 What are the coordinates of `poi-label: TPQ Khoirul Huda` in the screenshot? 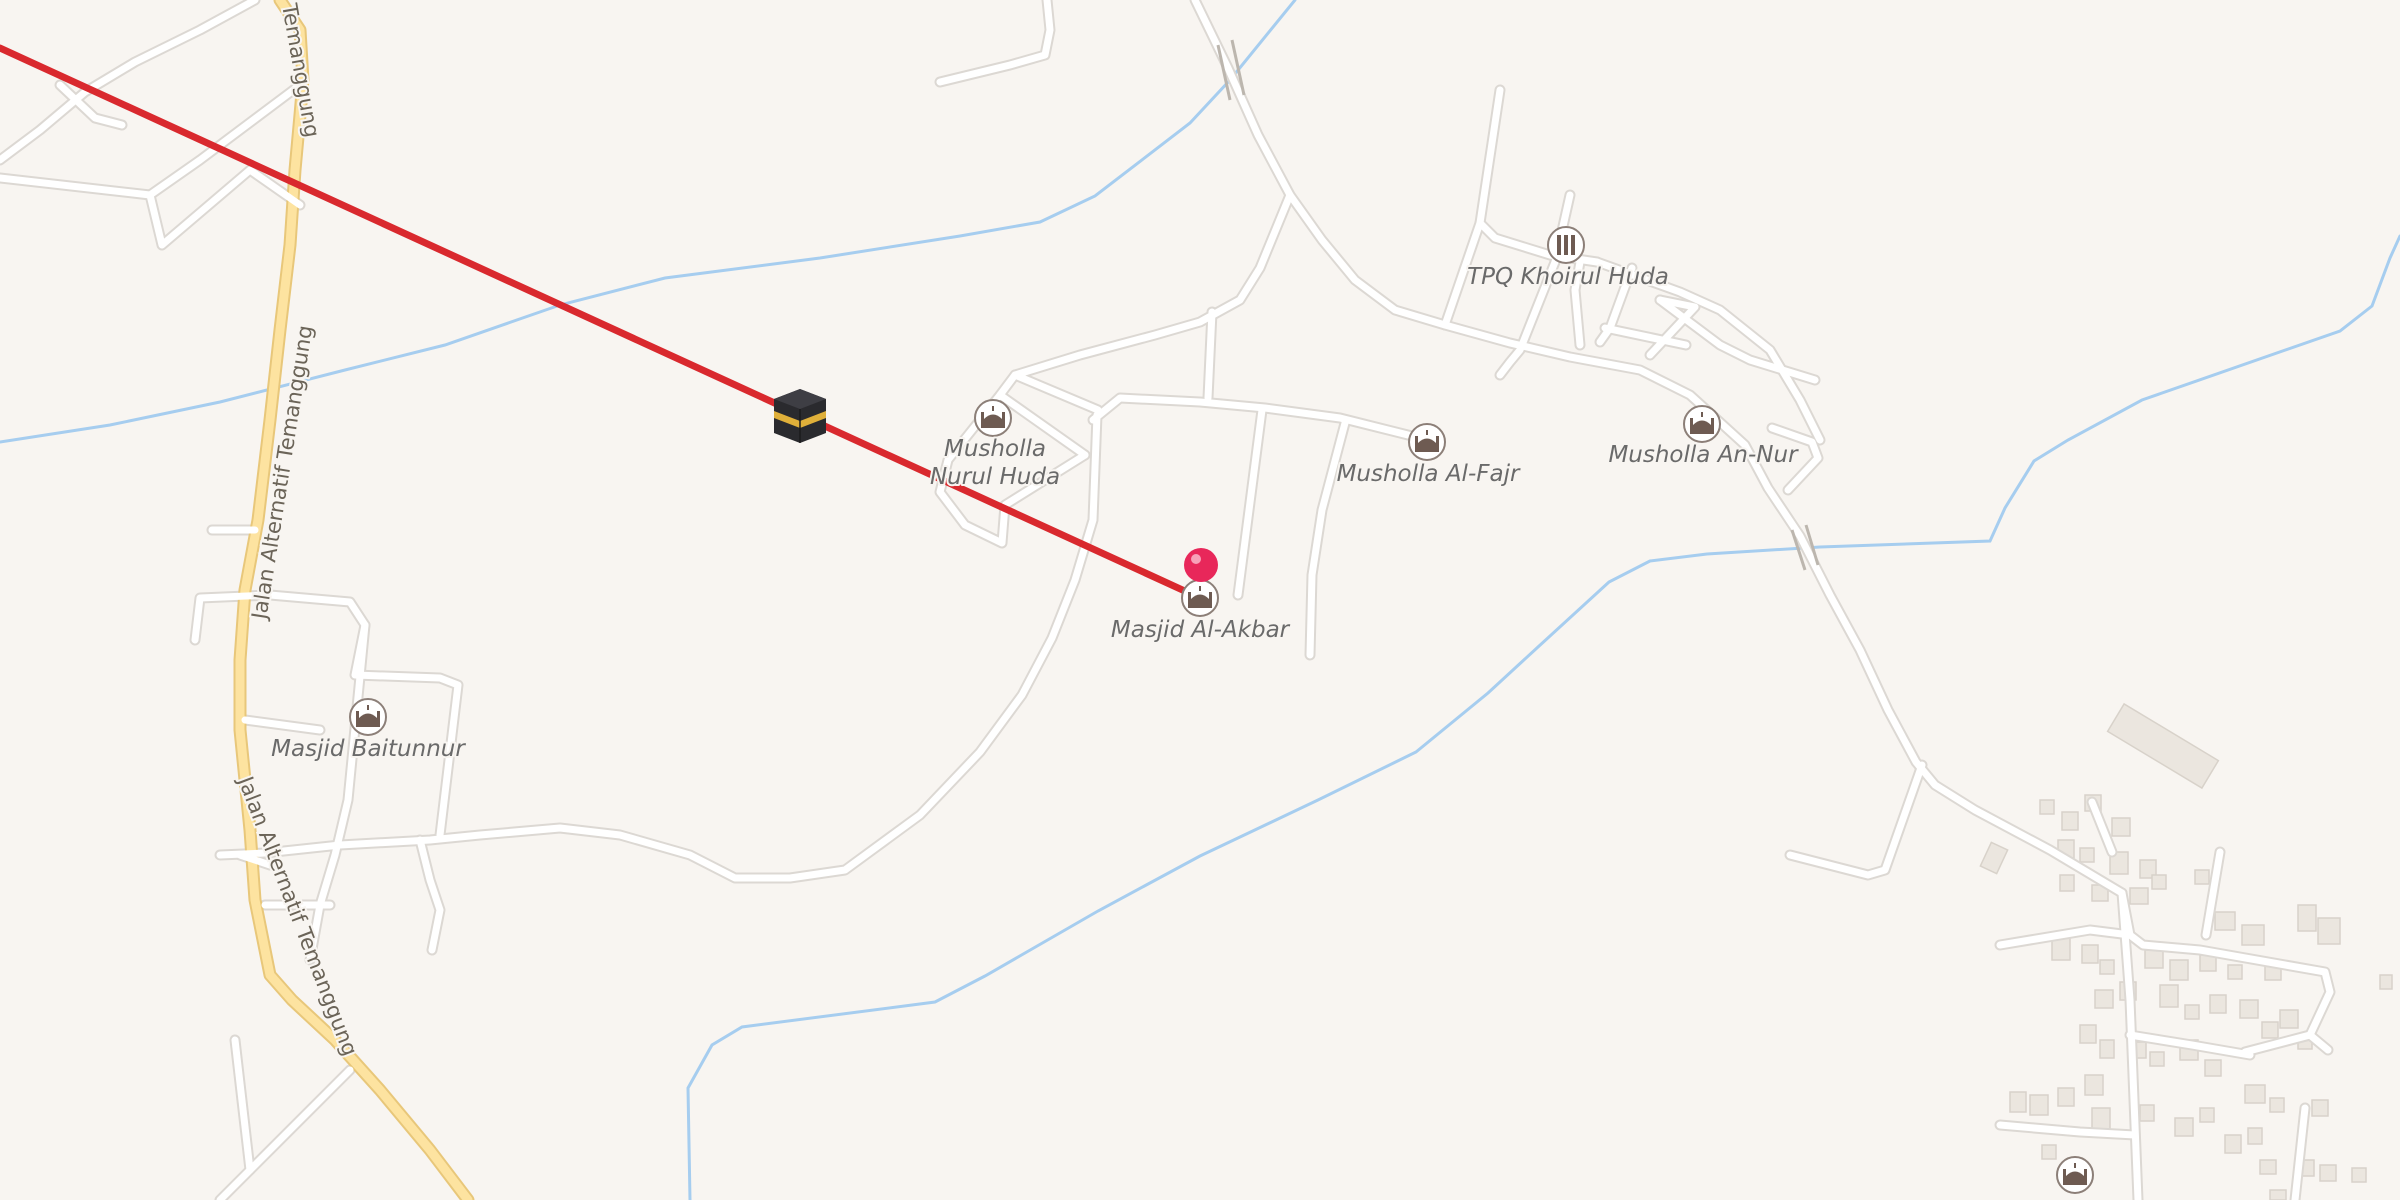 It's located at (1568, 277).